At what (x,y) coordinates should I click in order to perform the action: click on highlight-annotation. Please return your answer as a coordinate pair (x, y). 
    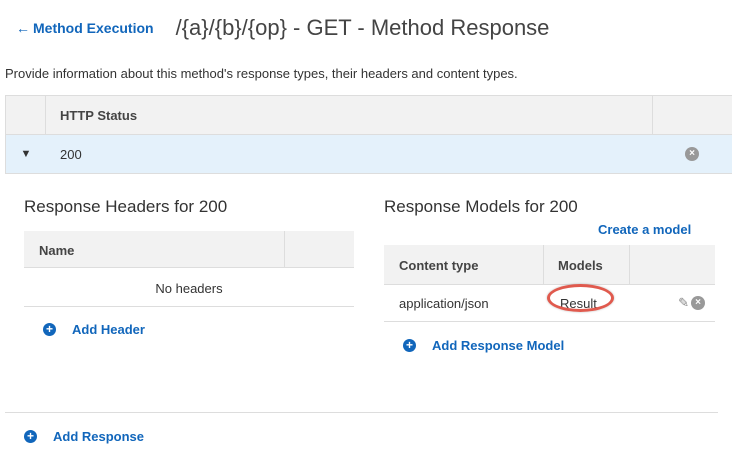
    Looking at the image, I should click on (580, 297).